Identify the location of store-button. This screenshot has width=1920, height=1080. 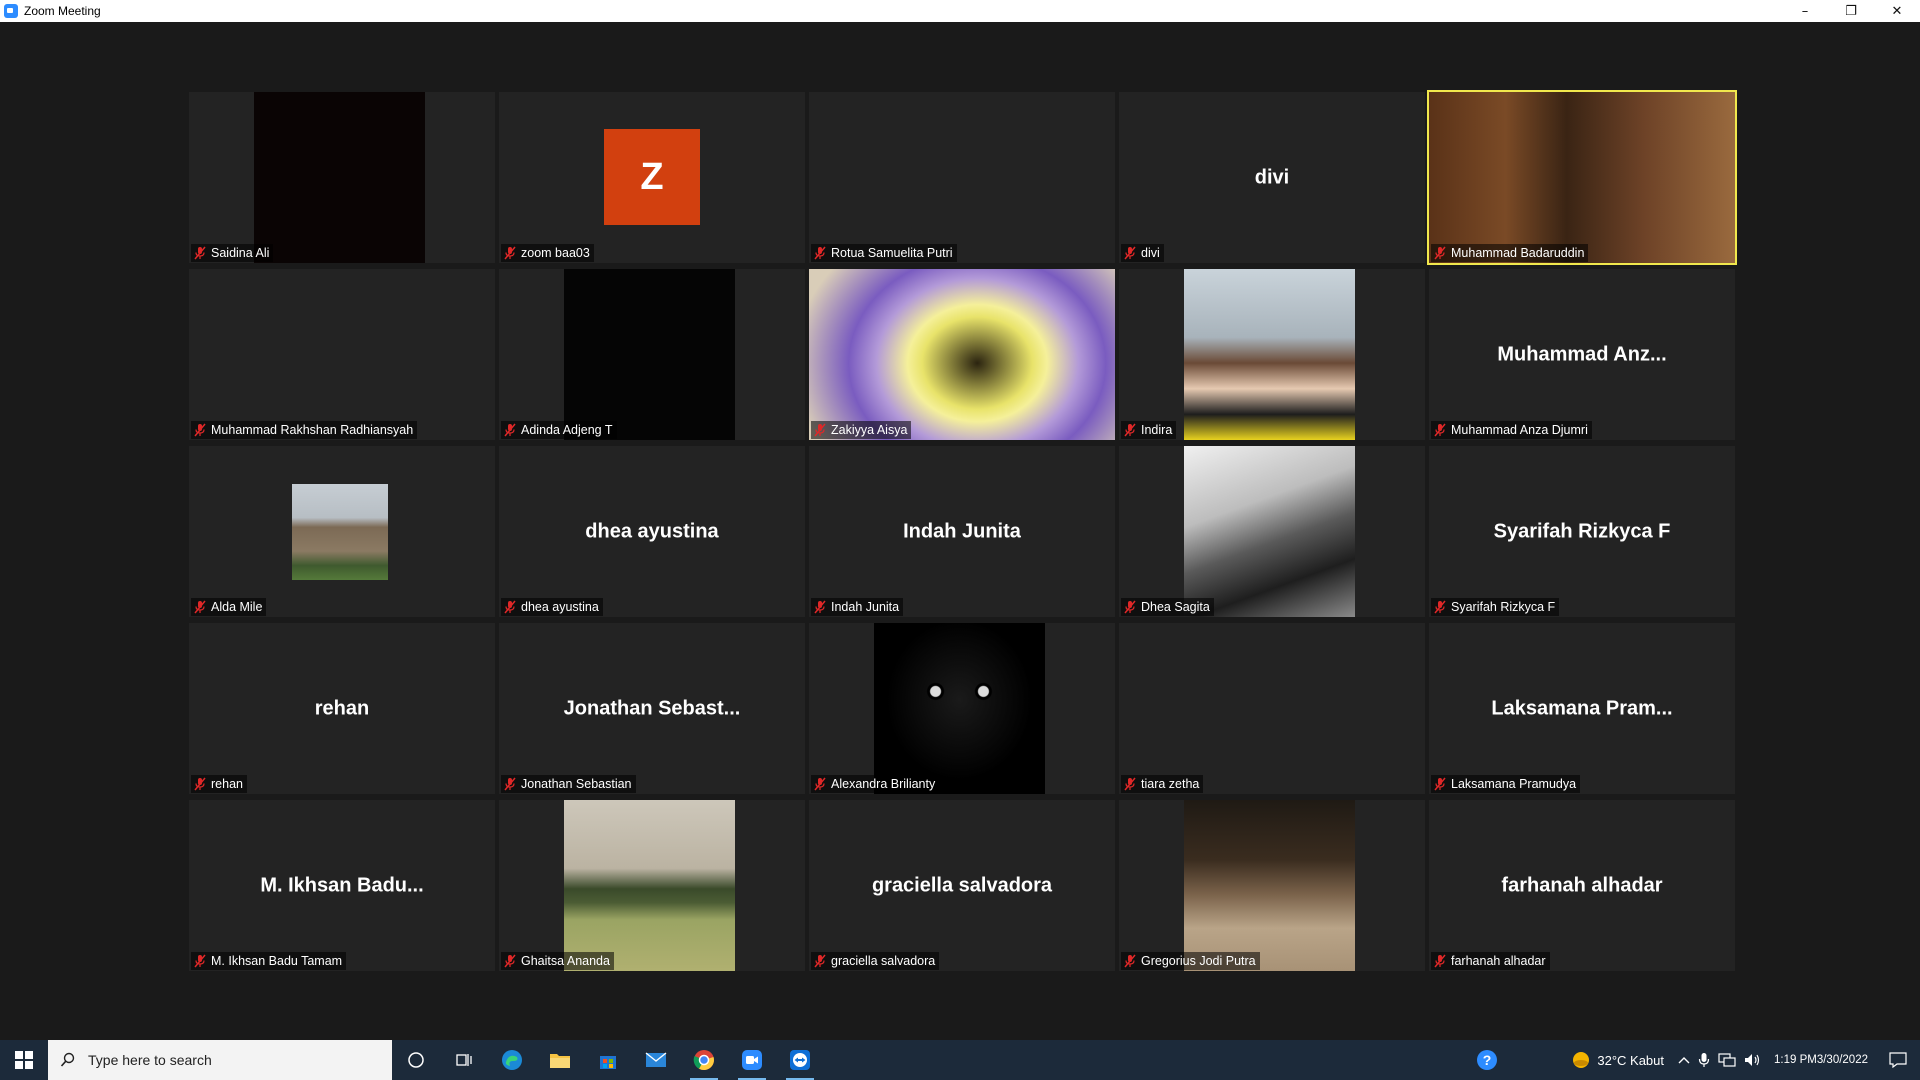
(608, 1060).